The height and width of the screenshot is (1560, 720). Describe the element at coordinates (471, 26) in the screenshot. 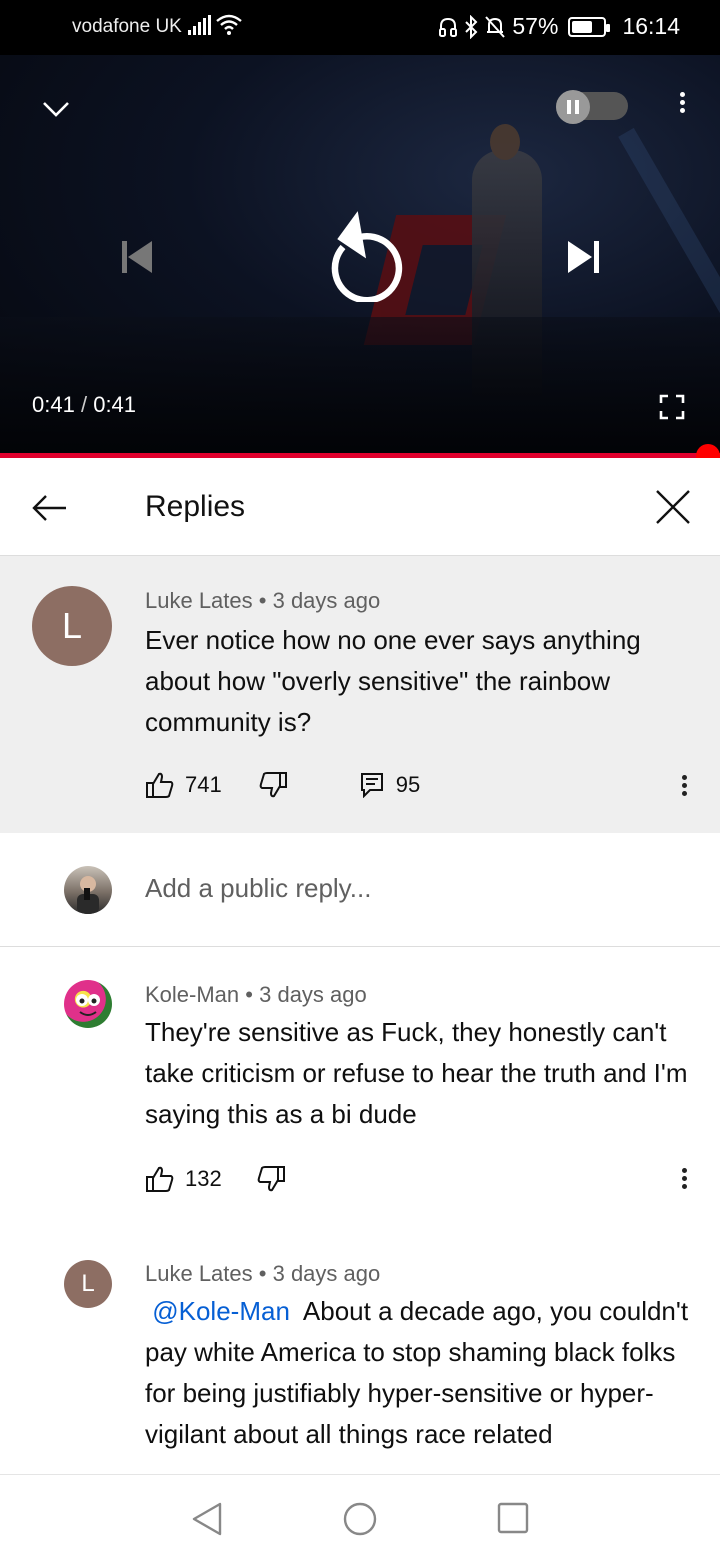

I see `bluetooth-icon` at that location.